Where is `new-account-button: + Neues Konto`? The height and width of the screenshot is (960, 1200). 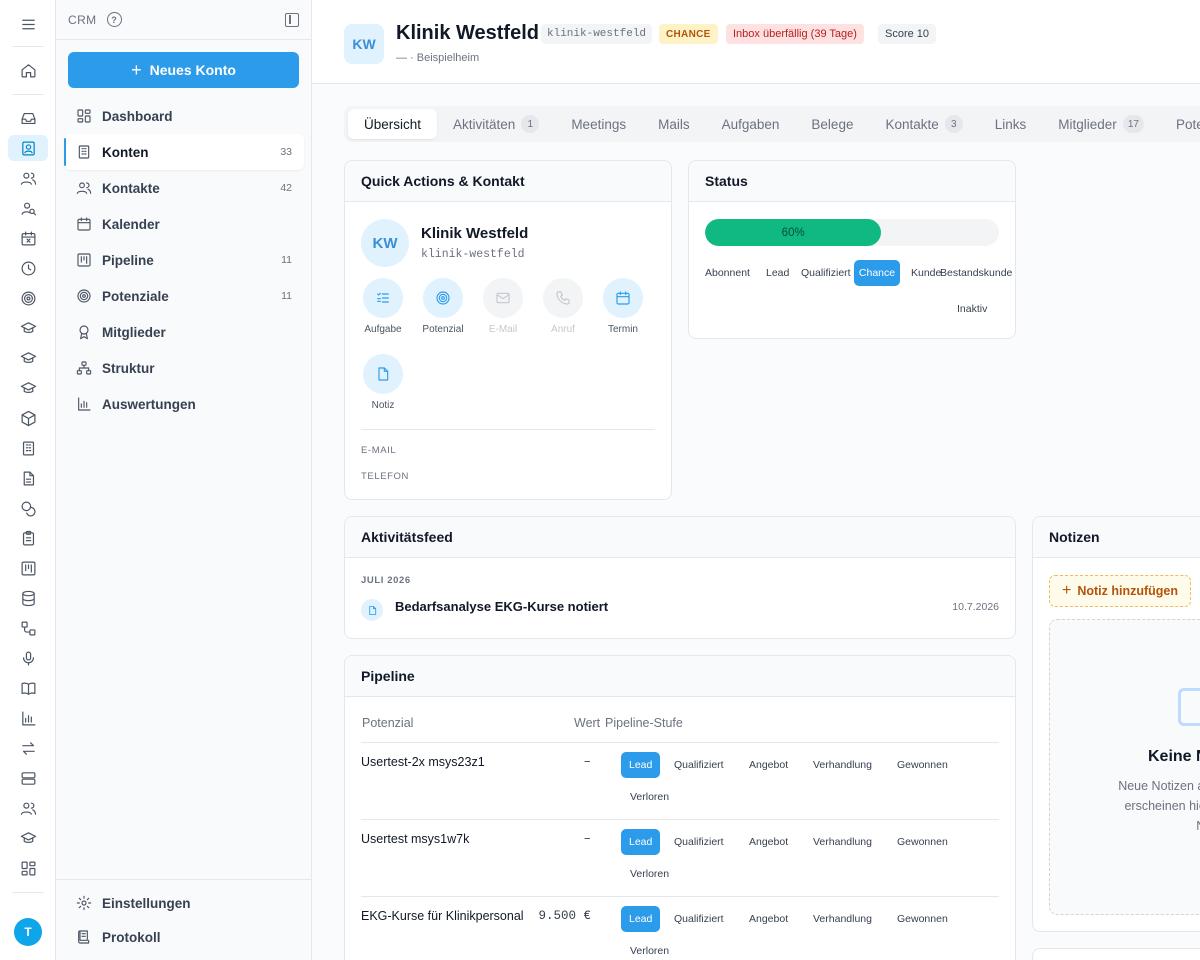 new-account-button: + Neues Konto is located at coordinates (183, 70).